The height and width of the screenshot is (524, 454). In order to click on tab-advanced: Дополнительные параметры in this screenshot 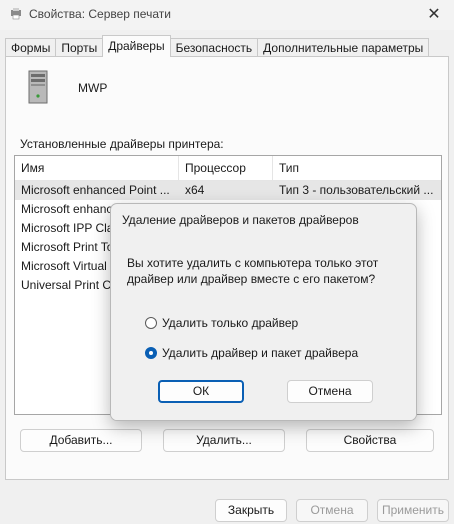, I will do `click(343, 47)`.